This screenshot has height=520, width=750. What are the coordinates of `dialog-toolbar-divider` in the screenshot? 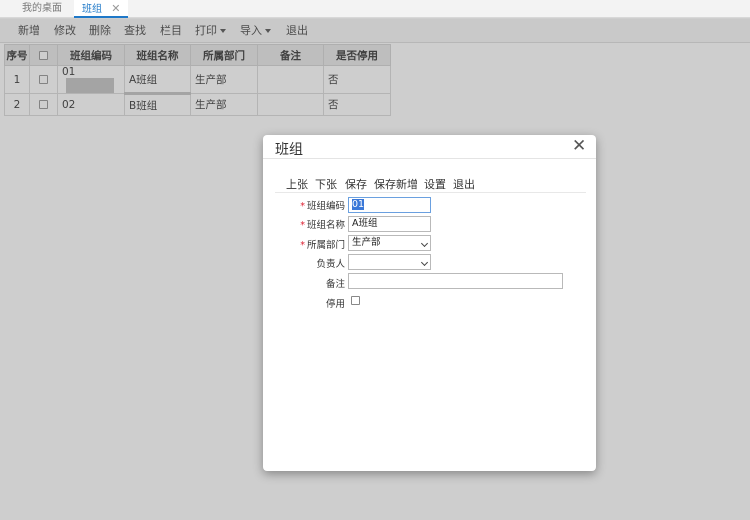 It's located at (430, 192).